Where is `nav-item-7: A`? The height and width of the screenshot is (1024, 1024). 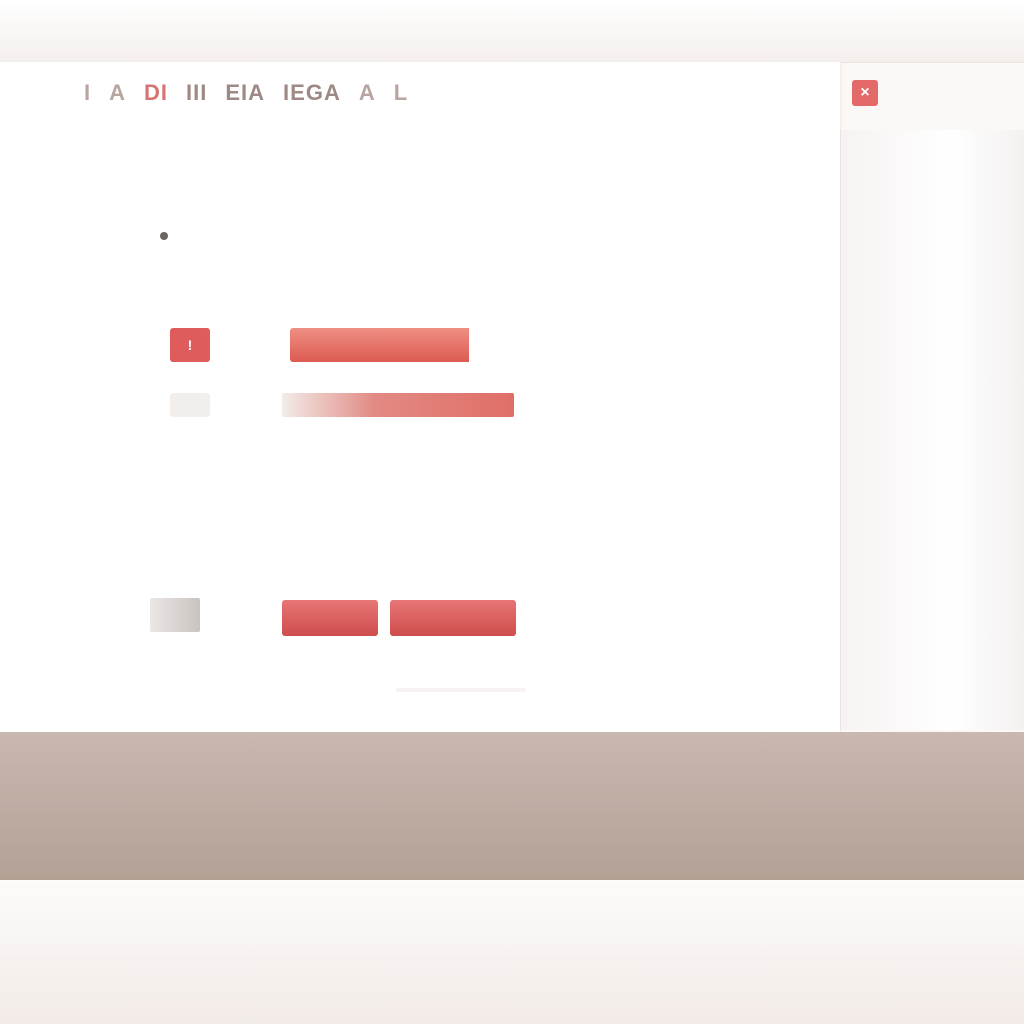
nav-item-7: A is located at coordinates (367, 93).